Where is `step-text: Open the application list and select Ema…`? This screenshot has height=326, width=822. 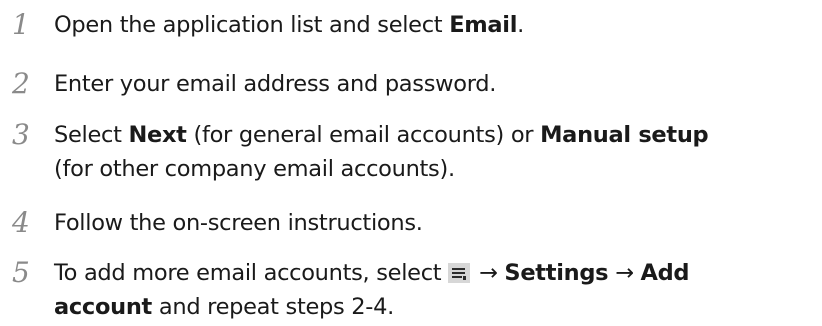 step-text: Open the application list and select Ema… is located at coordinates (438, 25).